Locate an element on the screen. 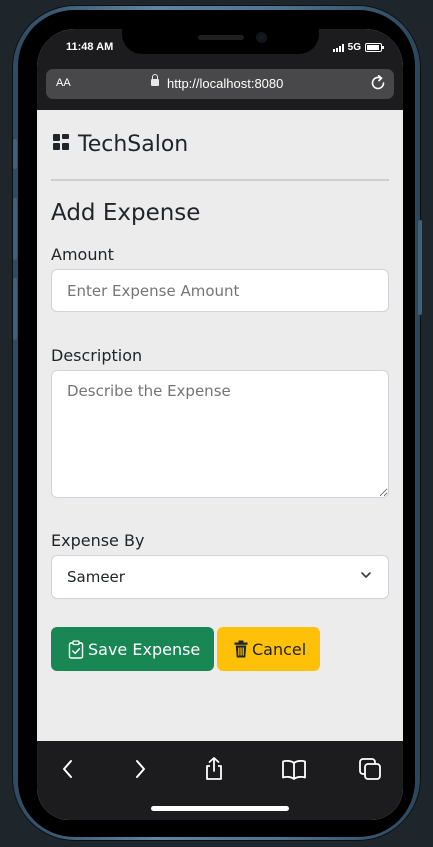  description-label: Description is located at coordinates (97, 355).